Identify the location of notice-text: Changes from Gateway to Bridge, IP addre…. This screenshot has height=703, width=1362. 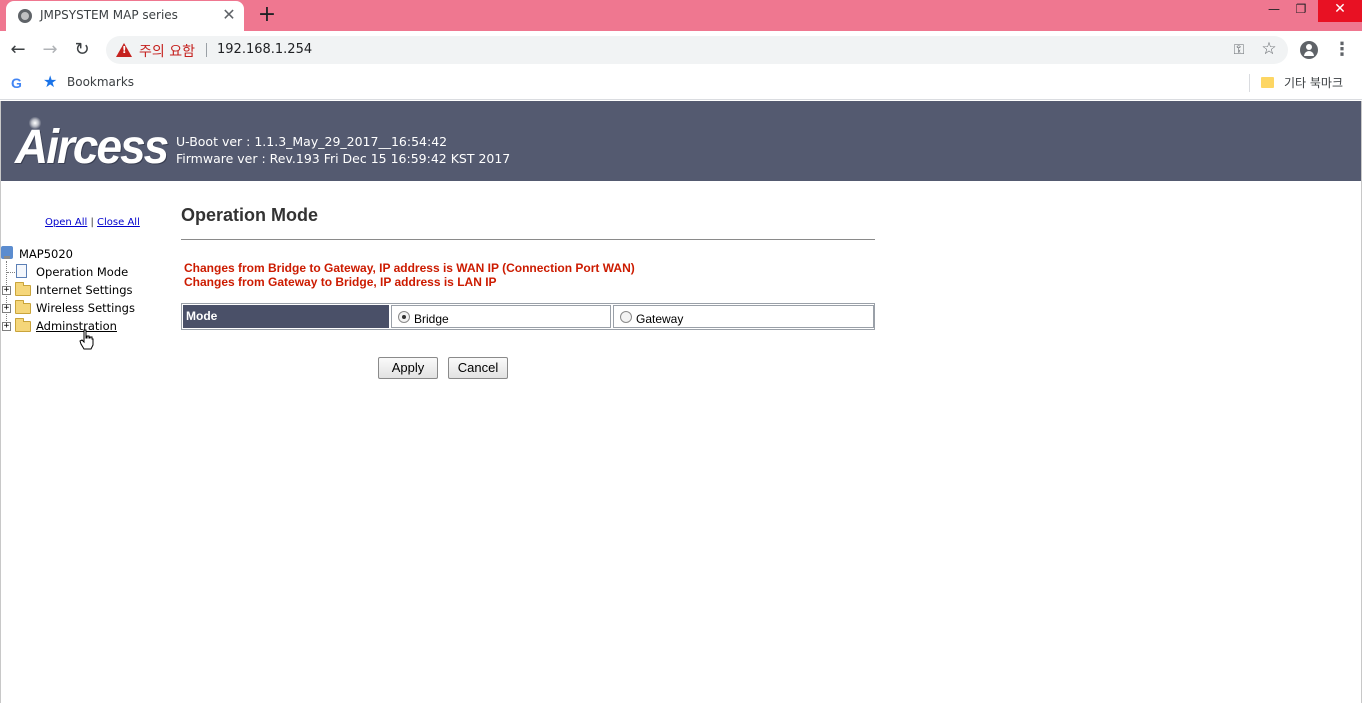
(340, 282).